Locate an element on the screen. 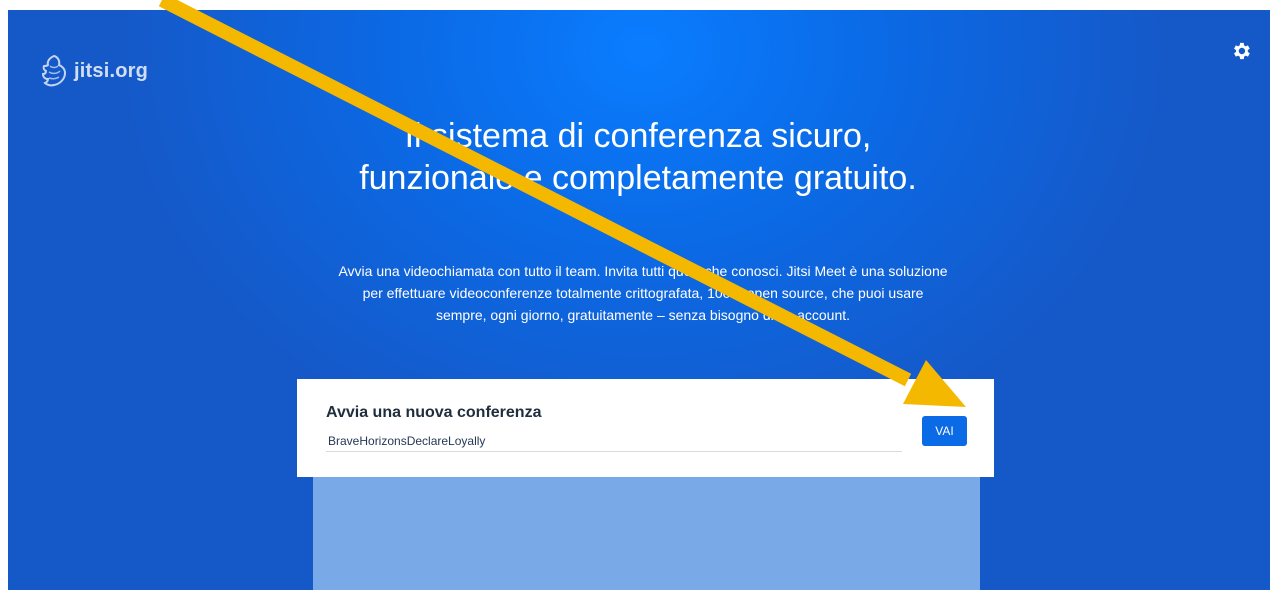  start-conference-card: Avvia una nuova conferenza VAI is located at coordinates (645, 428).